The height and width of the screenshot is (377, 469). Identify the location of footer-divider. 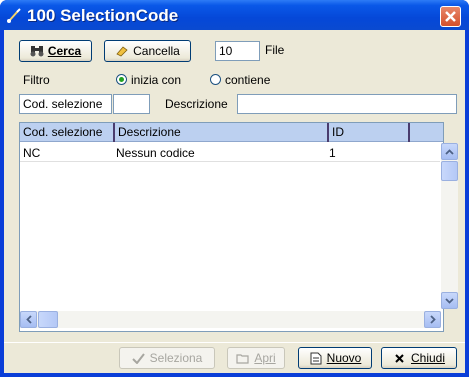
(234, 342).